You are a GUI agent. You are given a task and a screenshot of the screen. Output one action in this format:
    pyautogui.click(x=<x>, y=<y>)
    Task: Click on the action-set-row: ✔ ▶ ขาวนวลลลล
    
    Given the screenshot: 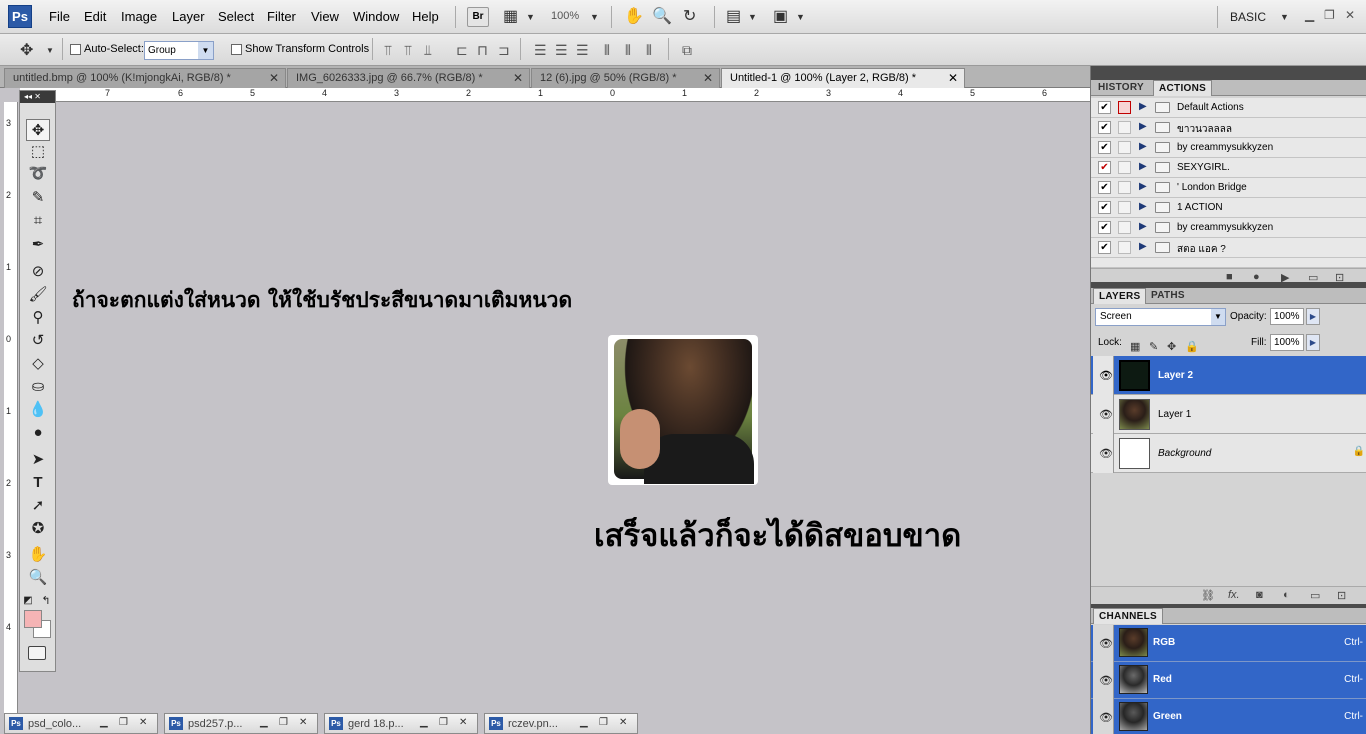 What is the action you would take?
    pyautogui.click(x=1228, y=128)
    